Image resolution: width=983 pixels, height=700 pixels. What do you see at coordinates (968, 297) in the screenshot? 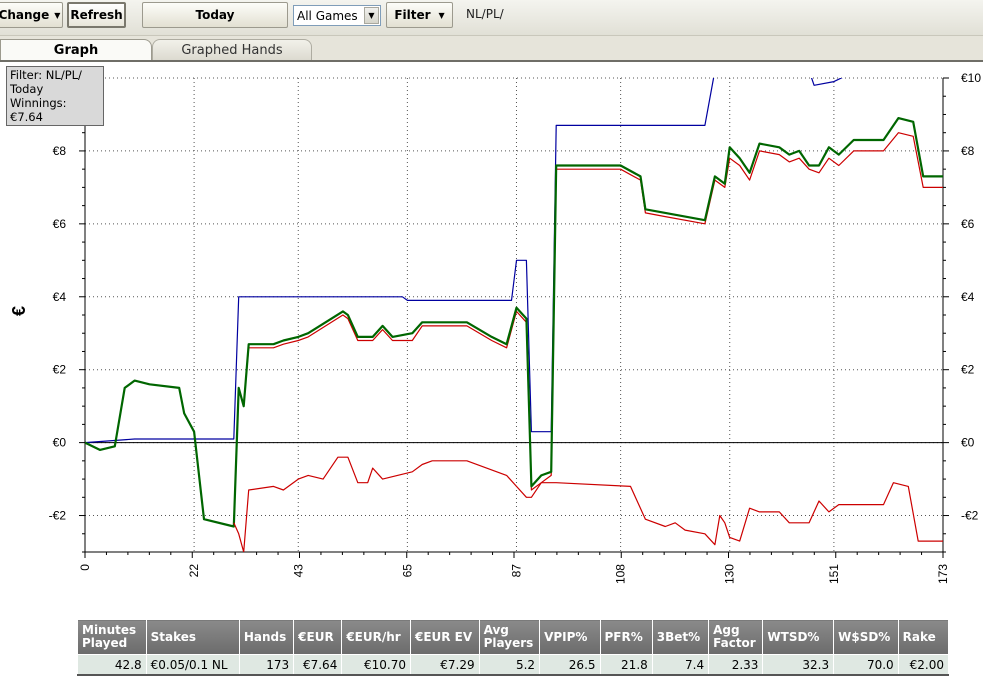
I see `y-tick-label-right: €4` at bounding box center [968, 297].